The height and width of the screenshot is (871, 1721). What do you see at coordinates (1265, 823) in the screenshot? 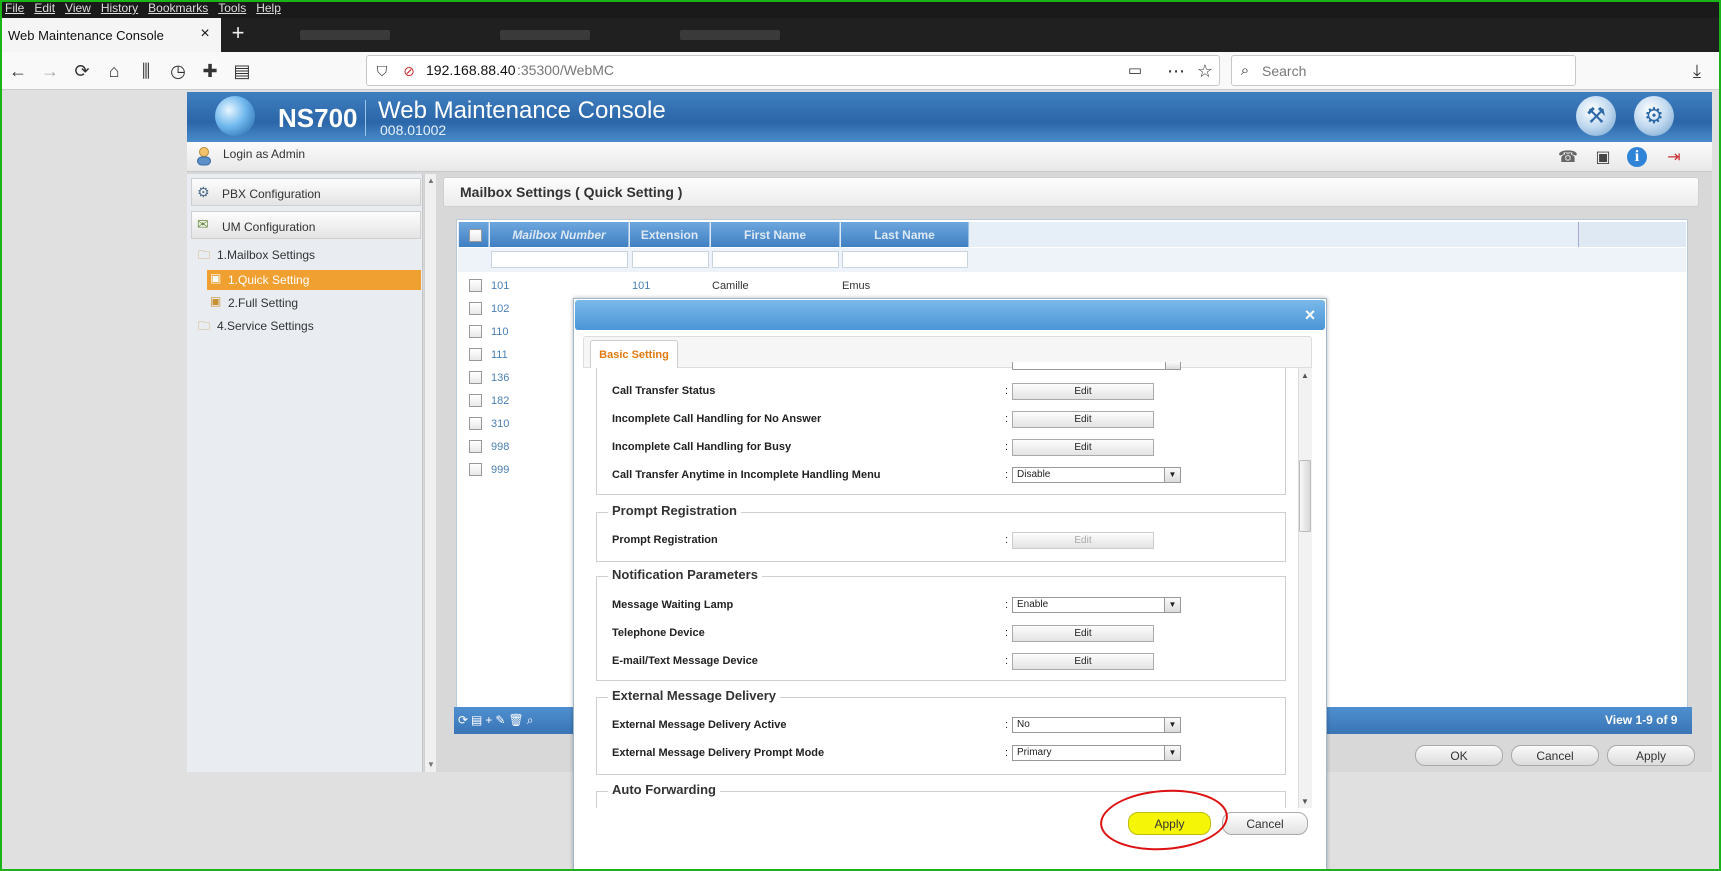
I see `dialog-cancel-button: Cancel` at bounding box center [1265, 823].